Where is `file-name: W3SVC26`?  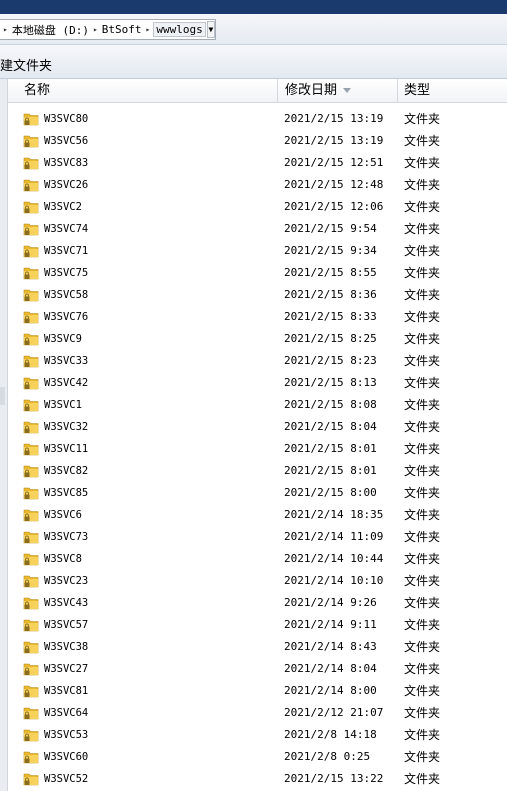
file-name: W3SVC26 is located at coordinates (66, 185).